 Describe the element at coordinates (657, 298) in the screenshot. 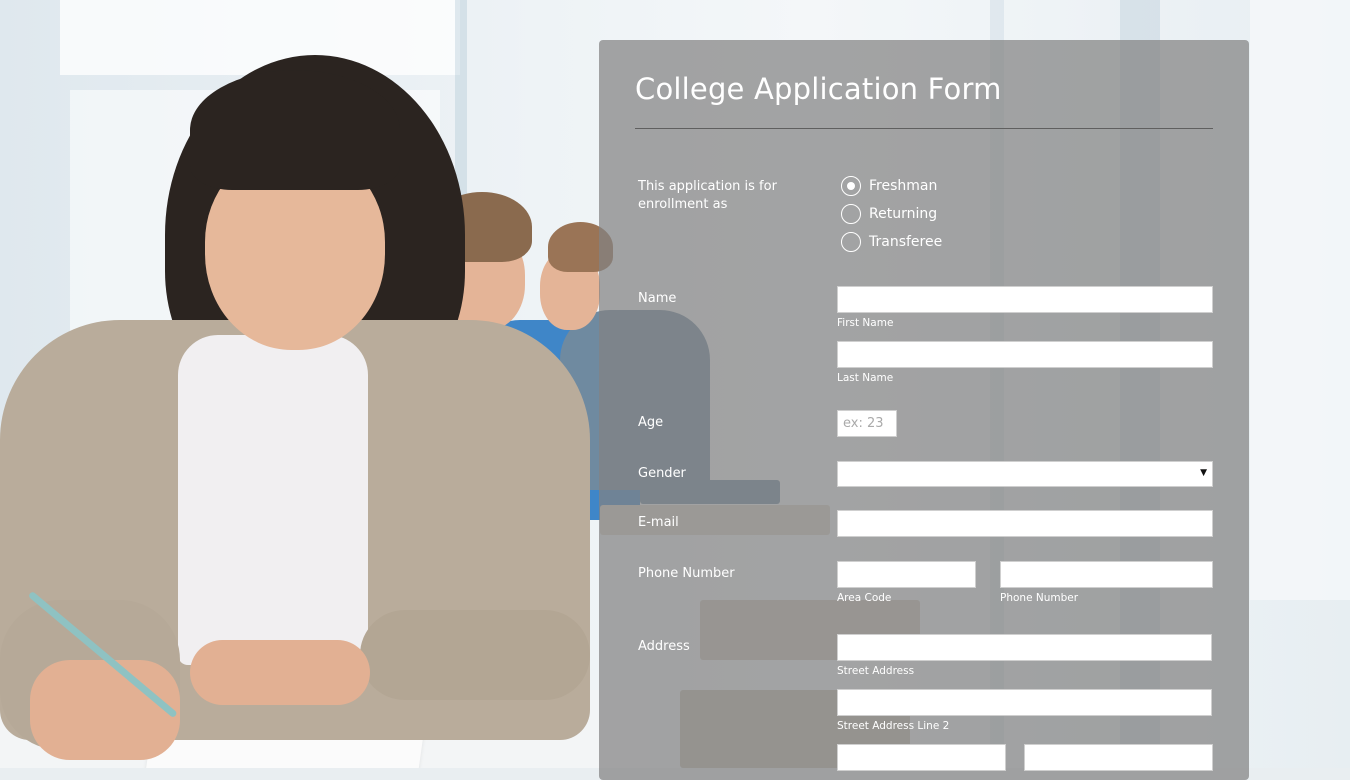

I see `name-label: Name` at that location.